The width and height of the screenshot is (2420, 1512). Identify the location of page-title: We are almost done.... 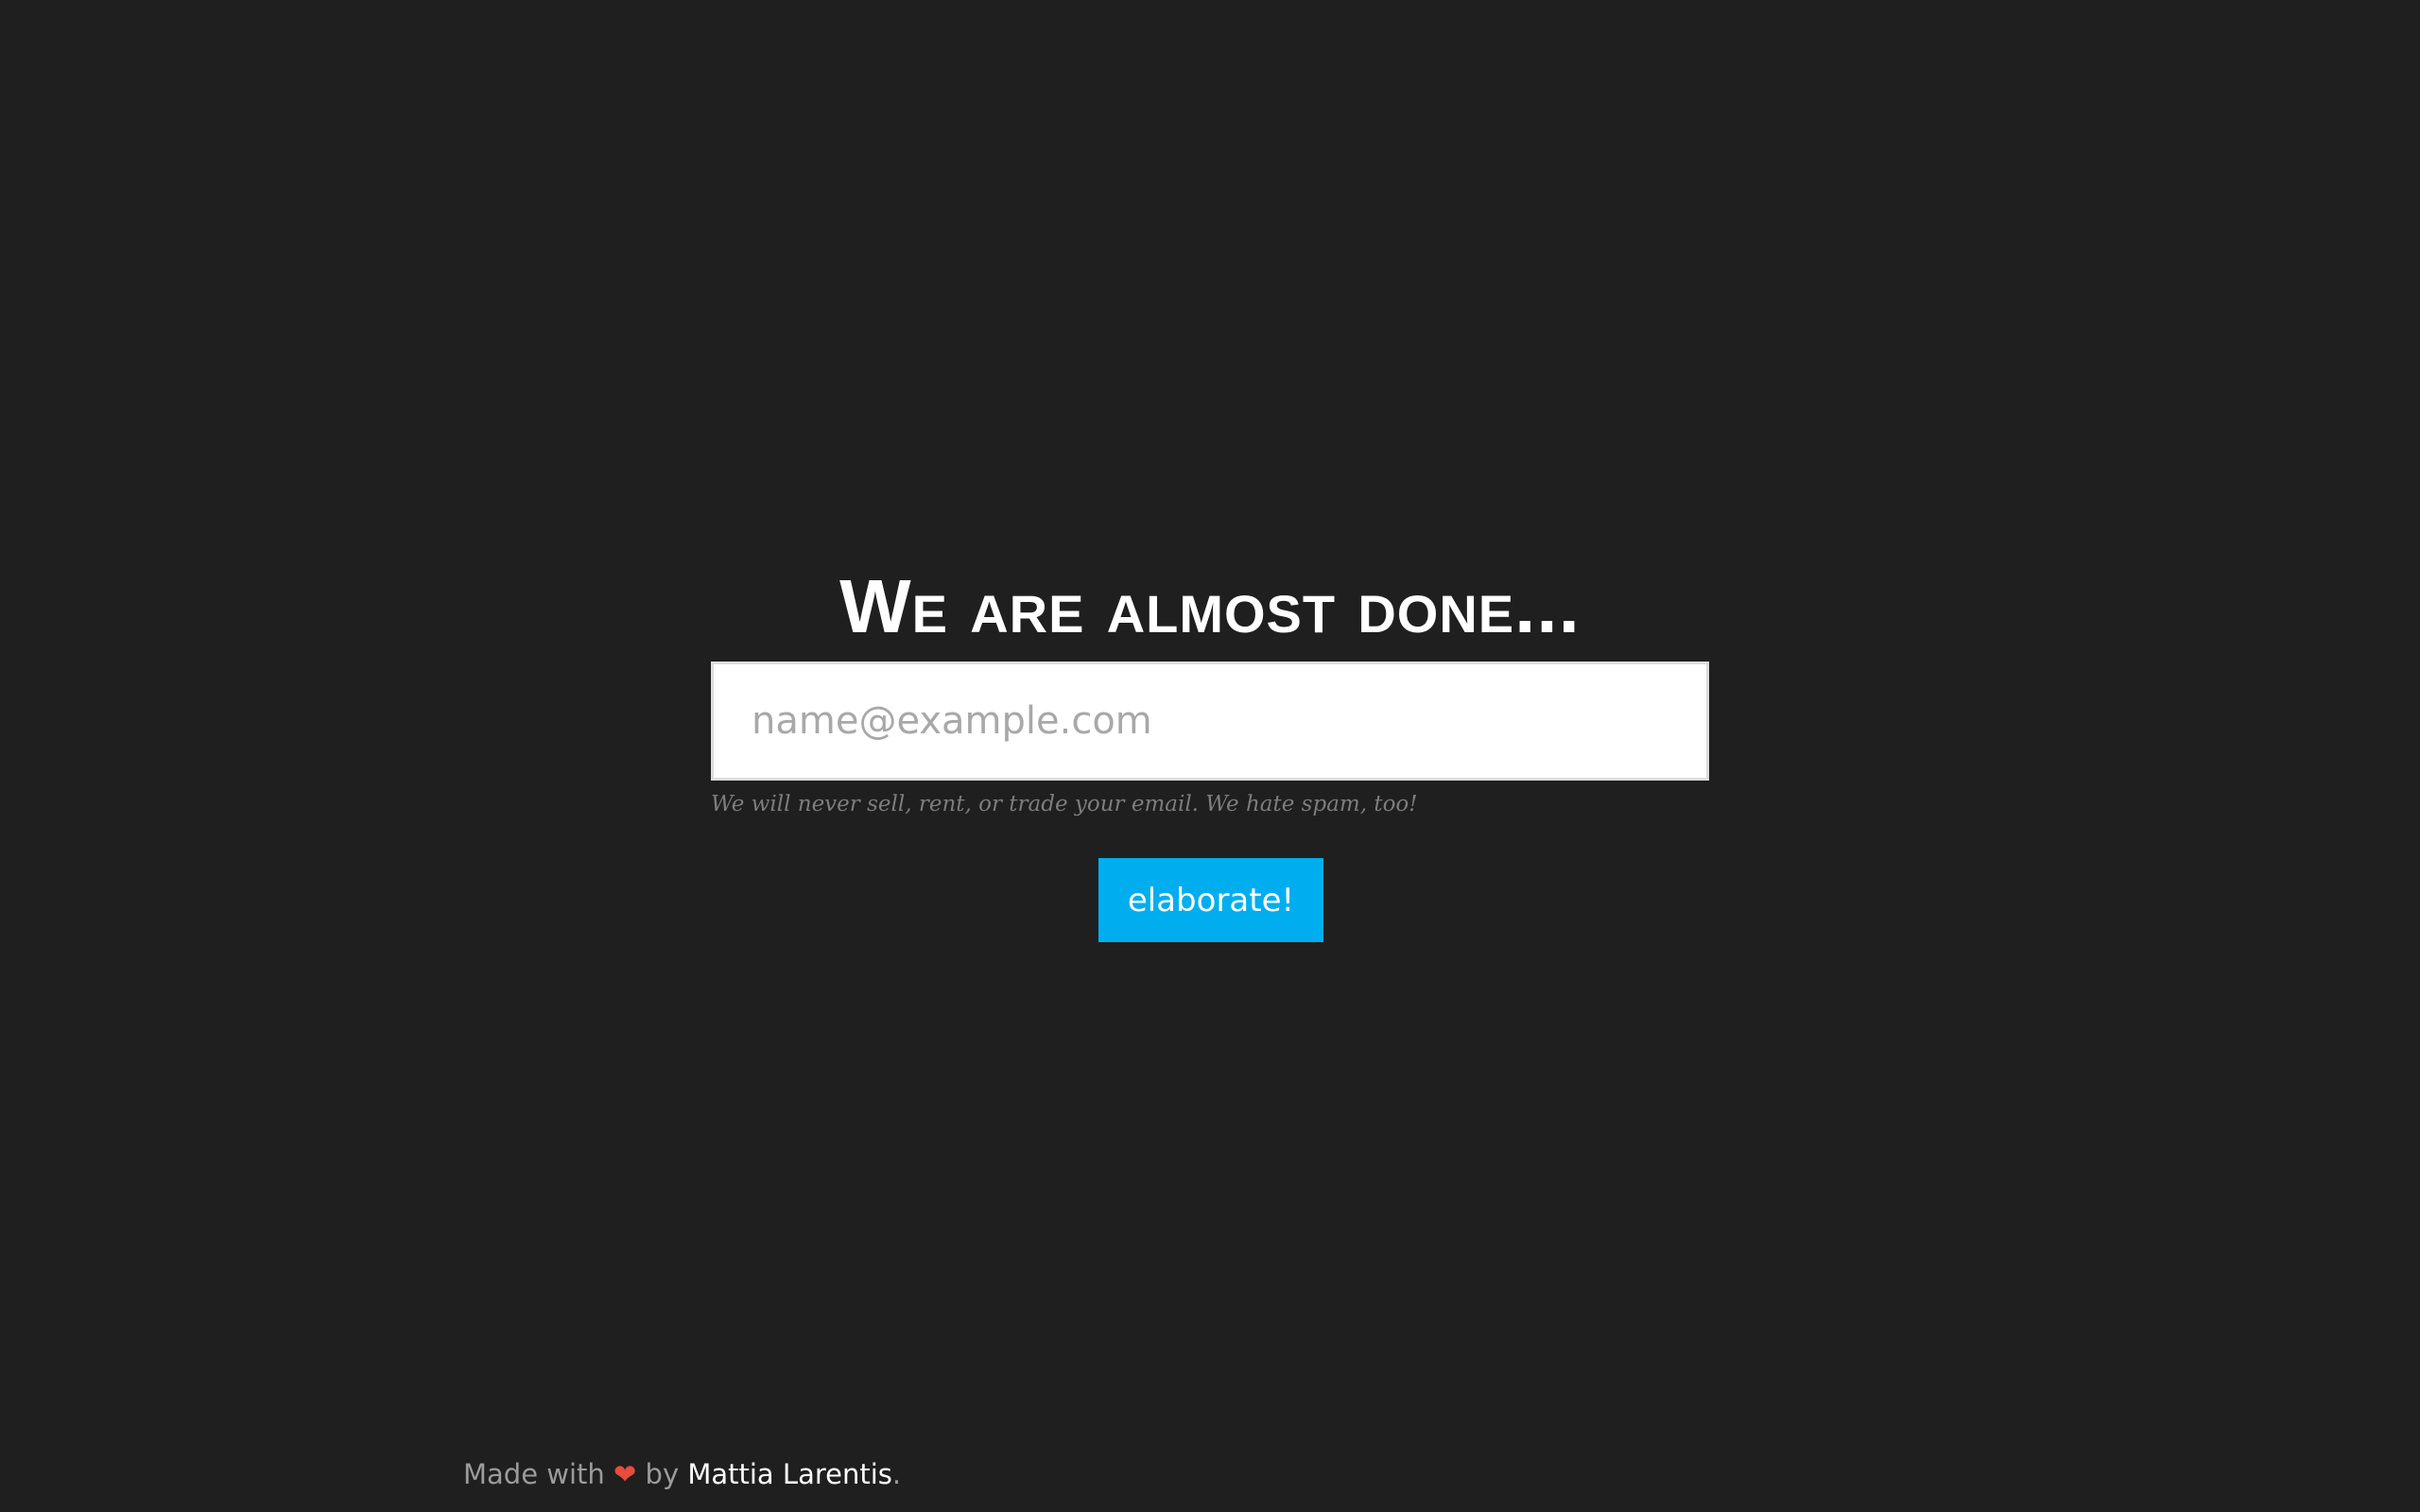
(1210, 606).